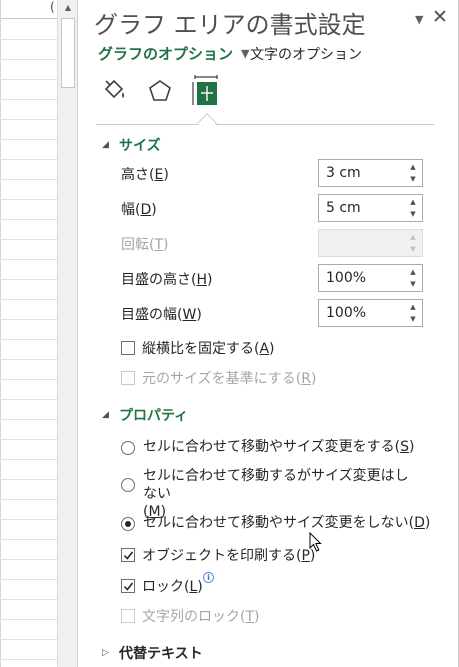 This screenshot has width=459, height=667. I want to click on size-section-title: サイズ, so click(140, 146).